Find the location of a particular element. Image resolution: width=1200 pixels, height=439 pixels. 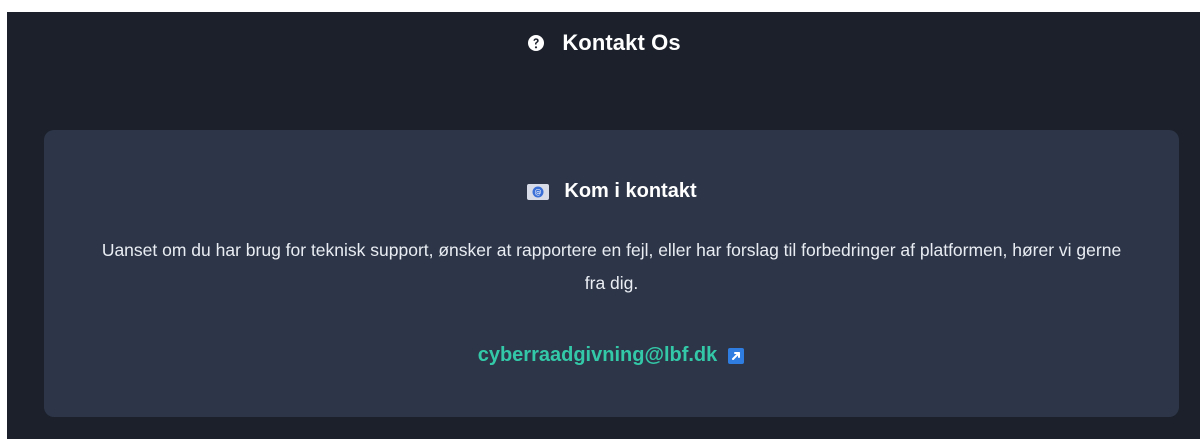

contact-email-row: cyberraadgivning@lbf.dk is located at coordinates (611, 355).